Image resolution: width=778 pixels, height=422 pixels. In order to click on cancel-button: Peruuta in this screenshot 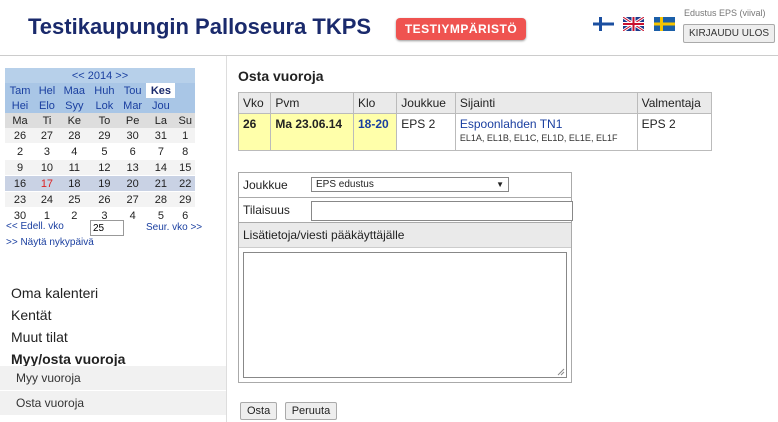, I will do `click(311, 411)`.